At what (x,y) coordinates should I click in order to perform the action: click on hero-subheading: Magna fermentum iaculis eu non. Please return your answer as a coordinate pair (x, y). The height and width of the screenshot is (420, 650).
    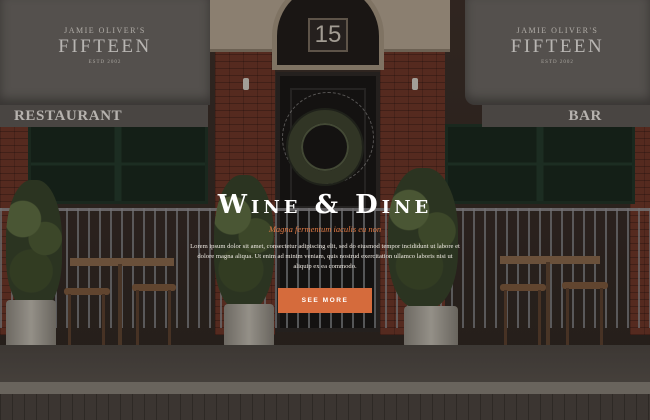
    Looking at the image, I should click on (325, 229).